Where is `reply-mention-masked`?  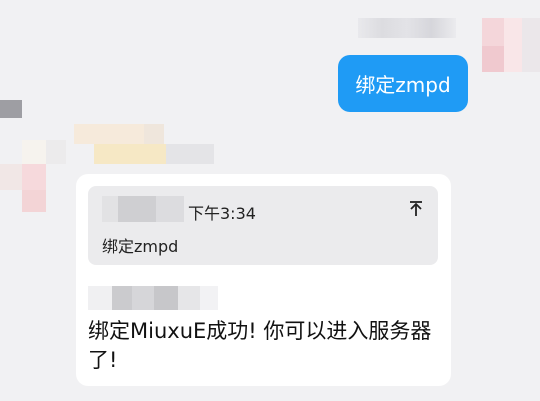
reply-mention-masked is located at coordinates (153, 298).